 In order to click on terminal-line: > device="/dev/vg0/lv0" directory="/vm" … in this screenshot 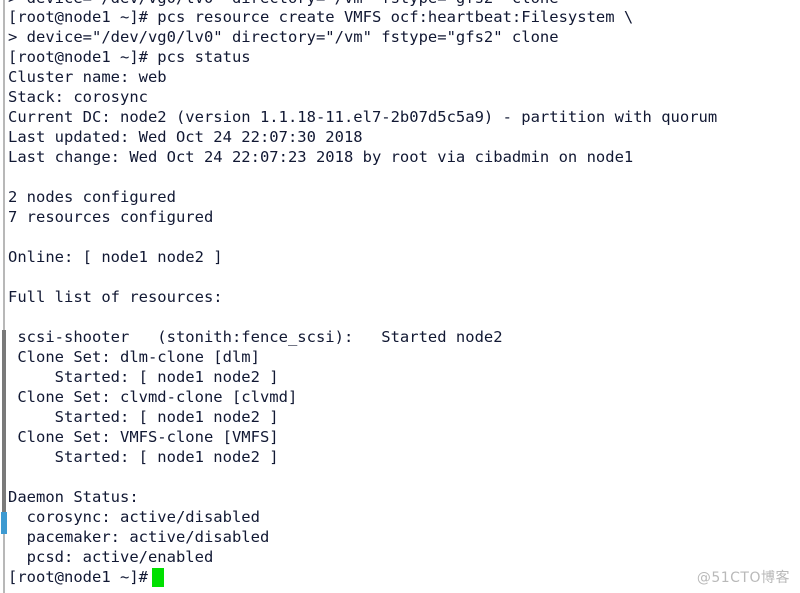, I will do `click(283, 37)`.